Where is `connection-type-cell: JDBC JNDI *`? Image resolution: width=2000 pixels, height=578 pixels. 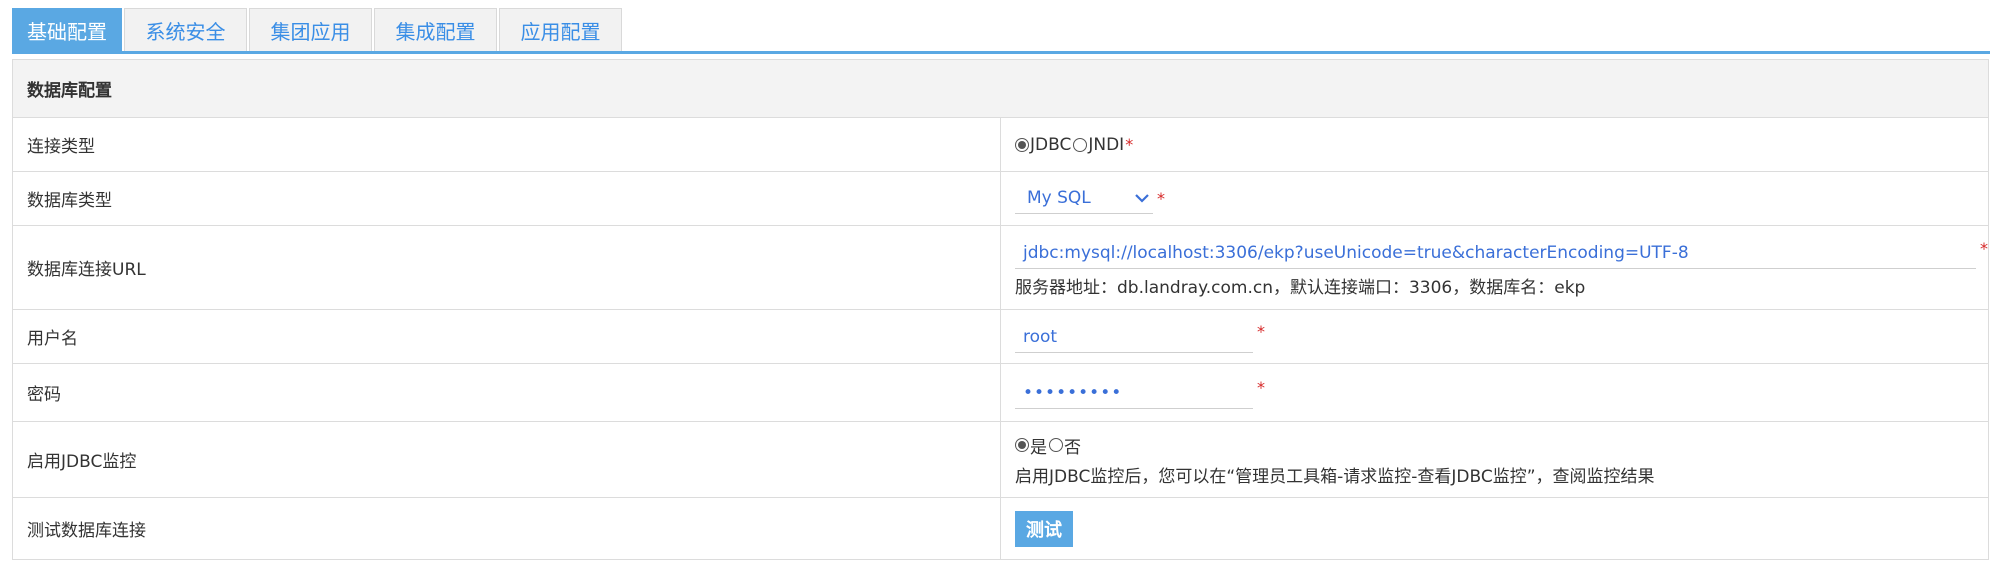 connection-type-cell: JDBC JNDI * is located at coordinates (1494, 144).